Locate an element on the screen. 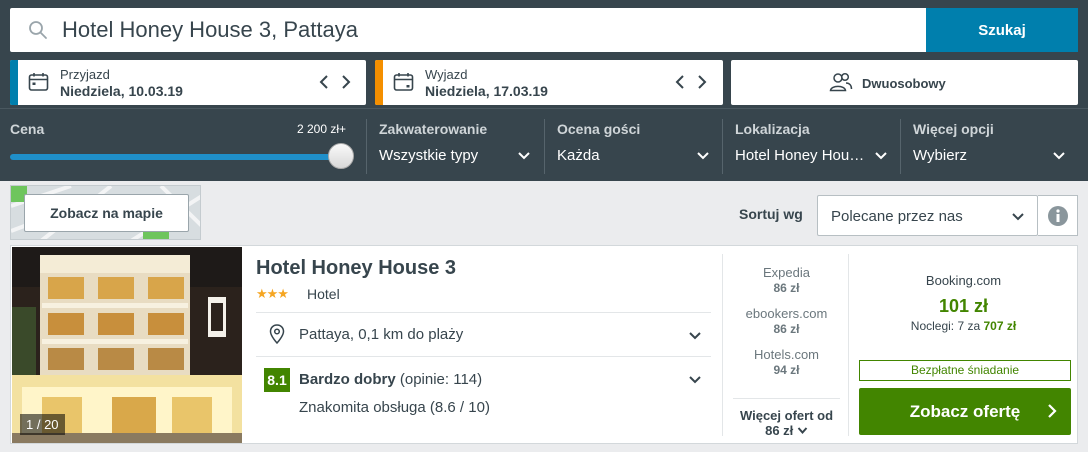  more-offers-price: 86 zł is located at coordinates (779, 430).